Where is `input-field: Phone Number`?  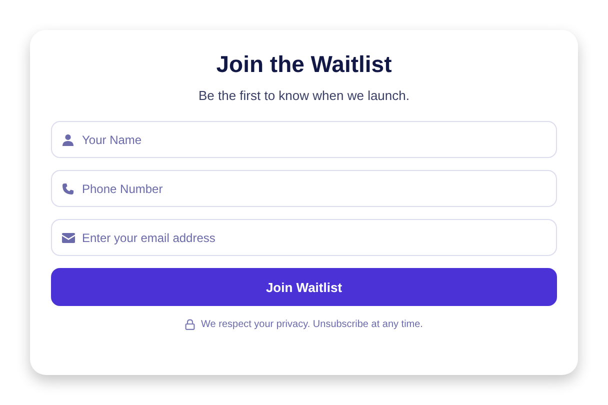 input-field: Phone Number is located at coordinates (304, 188).